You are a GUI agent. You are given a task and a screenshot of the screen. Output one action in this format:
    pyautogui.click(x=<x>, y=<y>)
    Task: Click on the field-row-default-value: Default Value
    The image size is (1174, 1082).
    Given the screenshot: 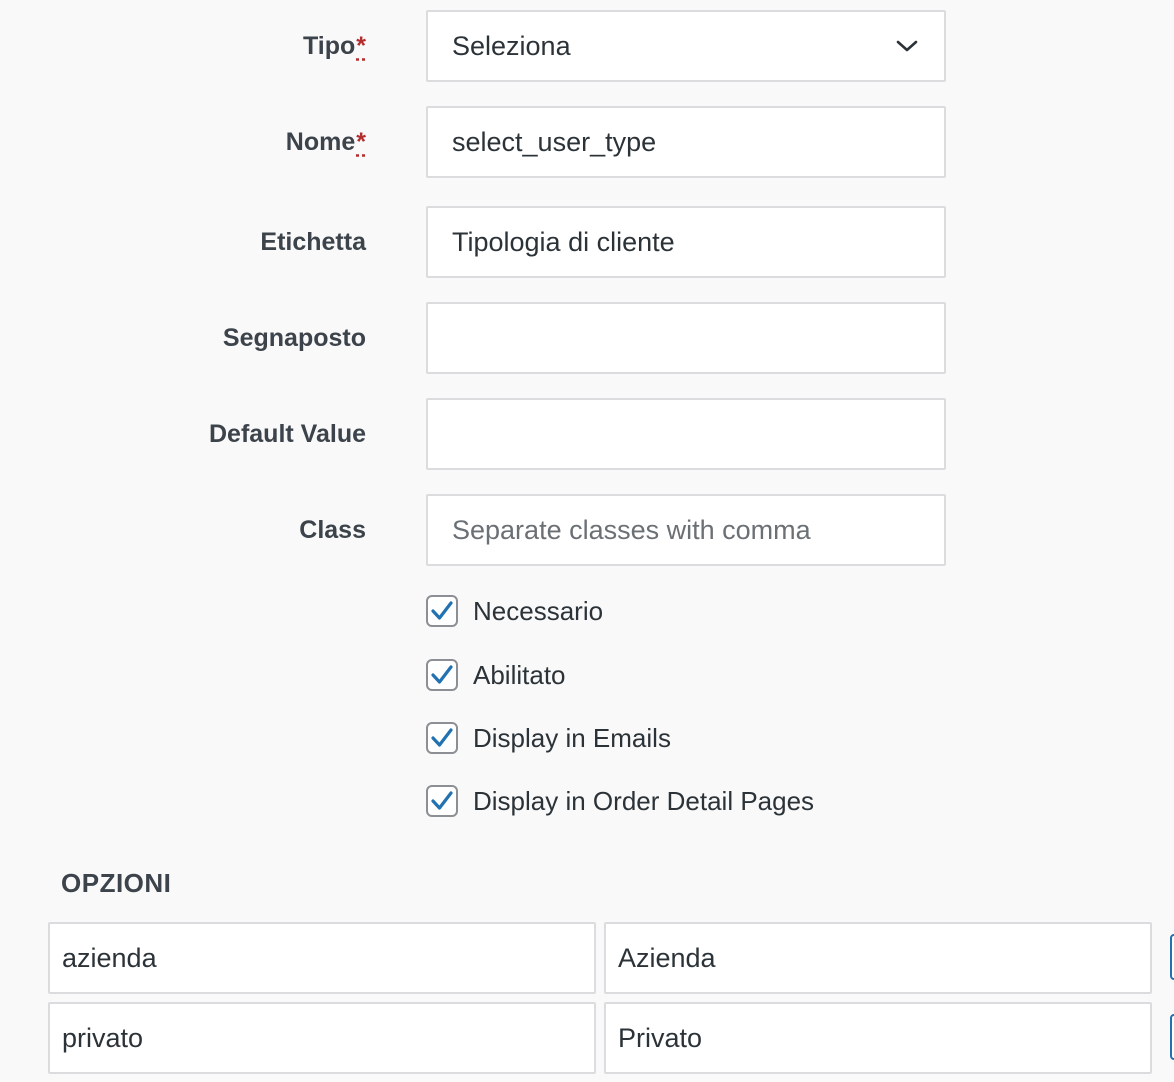 What is the action you would take?
    pyautogui.click(x=587, y=434)
    